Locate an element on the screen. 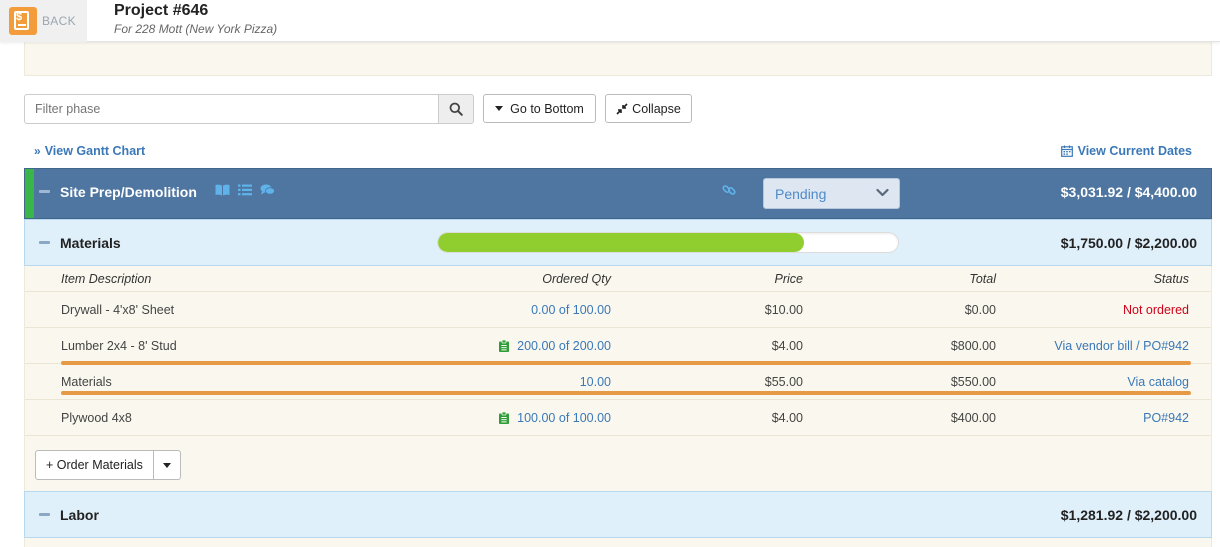 This screenshot has width=1220, height=547. search-icon is located at coordinates (456, 109).